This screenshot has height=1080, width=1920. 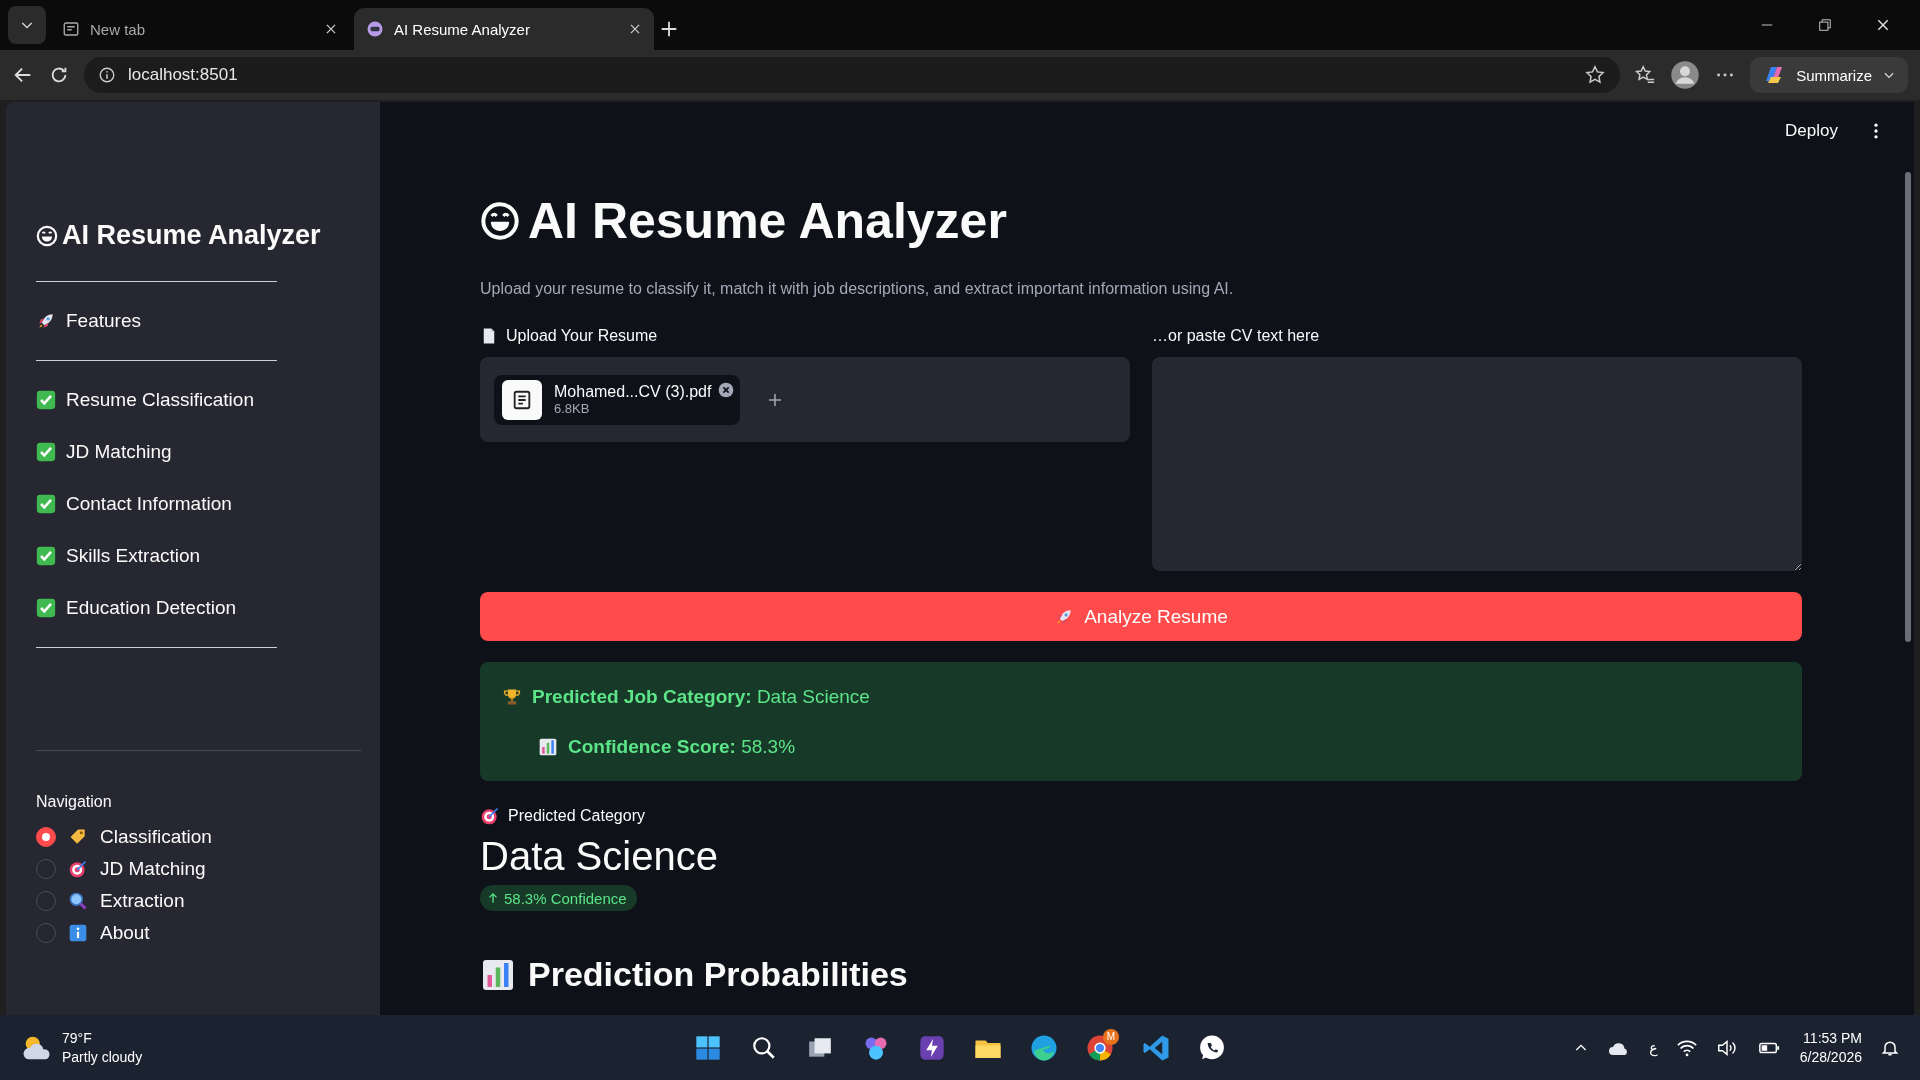 What do you see at coordinates (74, 802) in the screenshot?
I see `navigation-label: Navigation` at bounding box center [74, 802].